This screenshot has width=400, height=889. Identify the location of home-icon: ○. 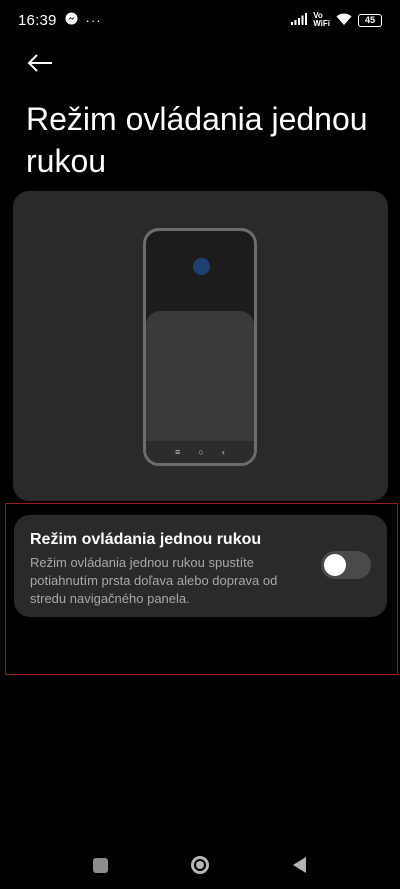
(201, 452).